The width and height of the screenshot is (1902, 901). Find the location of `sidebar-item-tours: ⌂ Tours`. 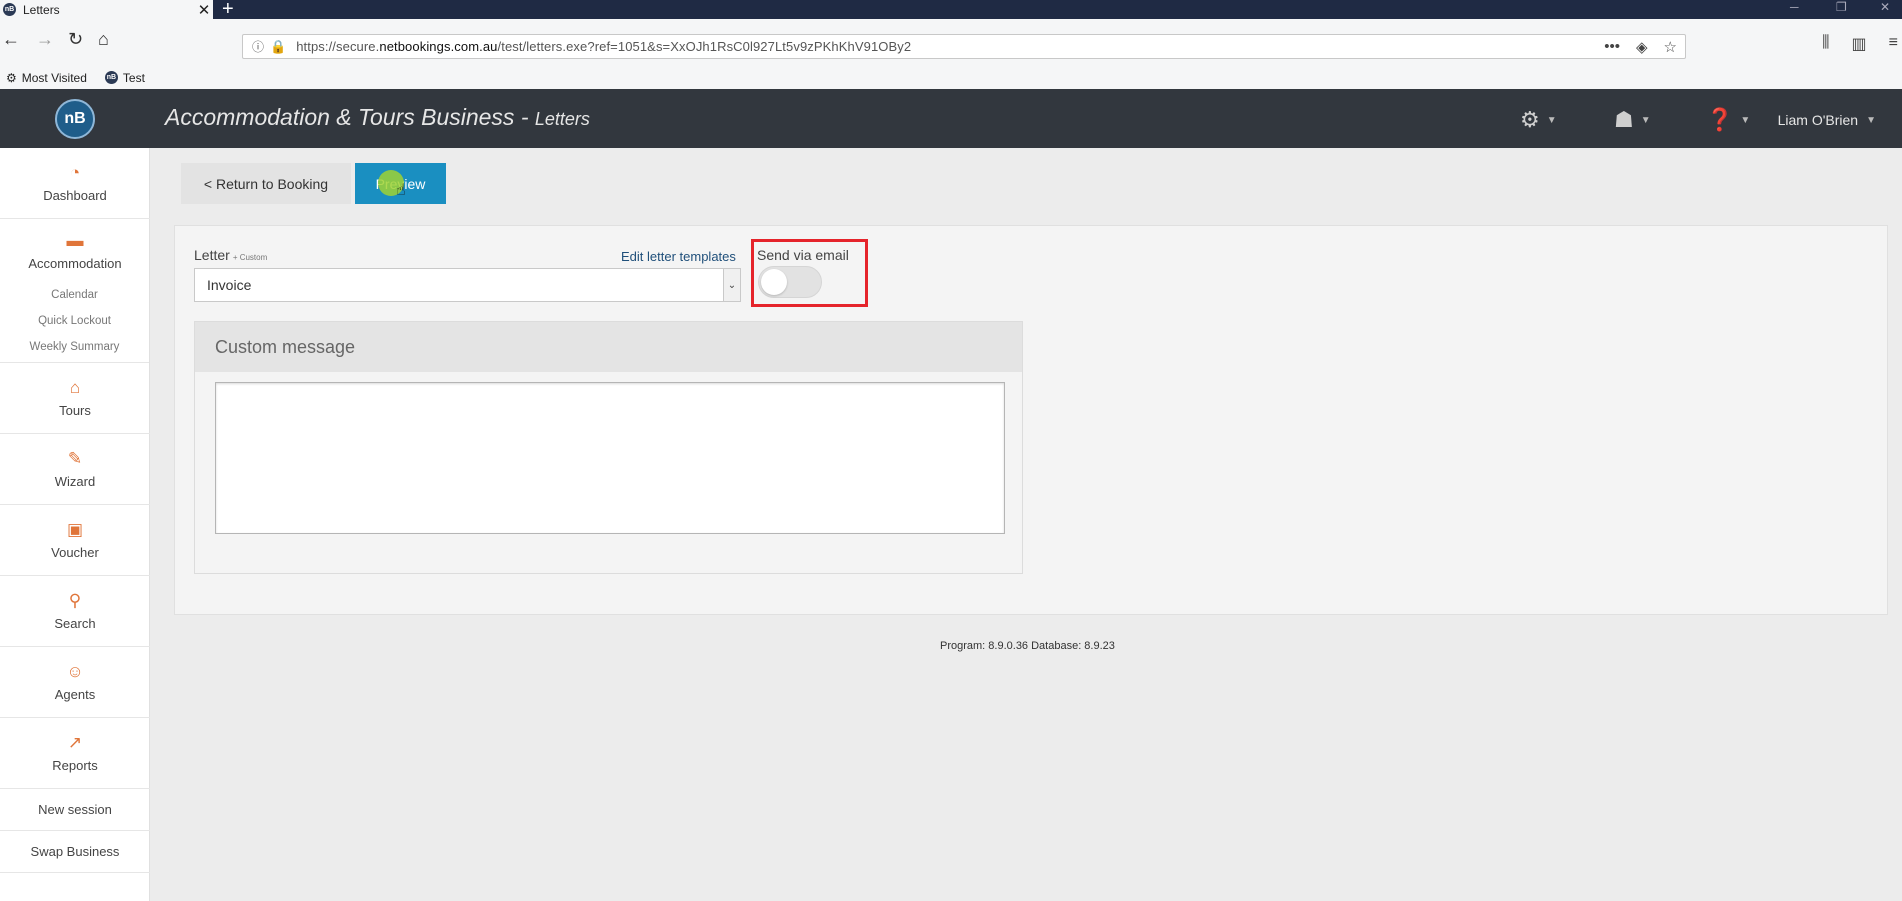

sidebar-item-tours: ⌂ Tours is located at coordinates (75, 398).